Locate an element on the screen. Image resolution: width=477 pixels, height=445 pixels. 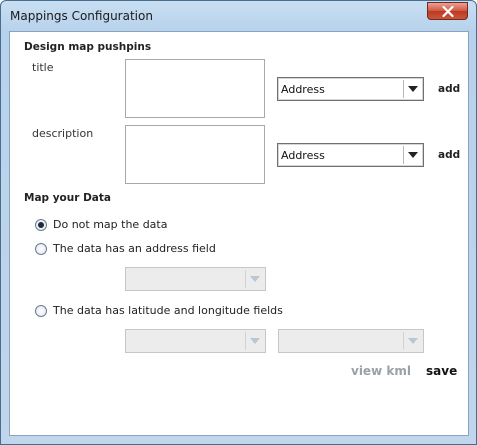
close-icon is located at coordinates (447, 11).